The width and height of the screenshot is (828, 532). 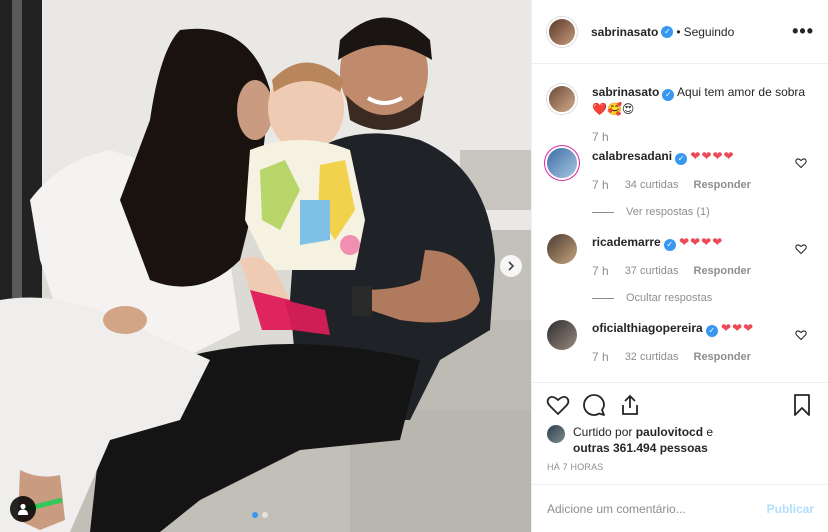 I want to click on replies-toggle-label: Ocultar respostas, so click(x=669, y=298).